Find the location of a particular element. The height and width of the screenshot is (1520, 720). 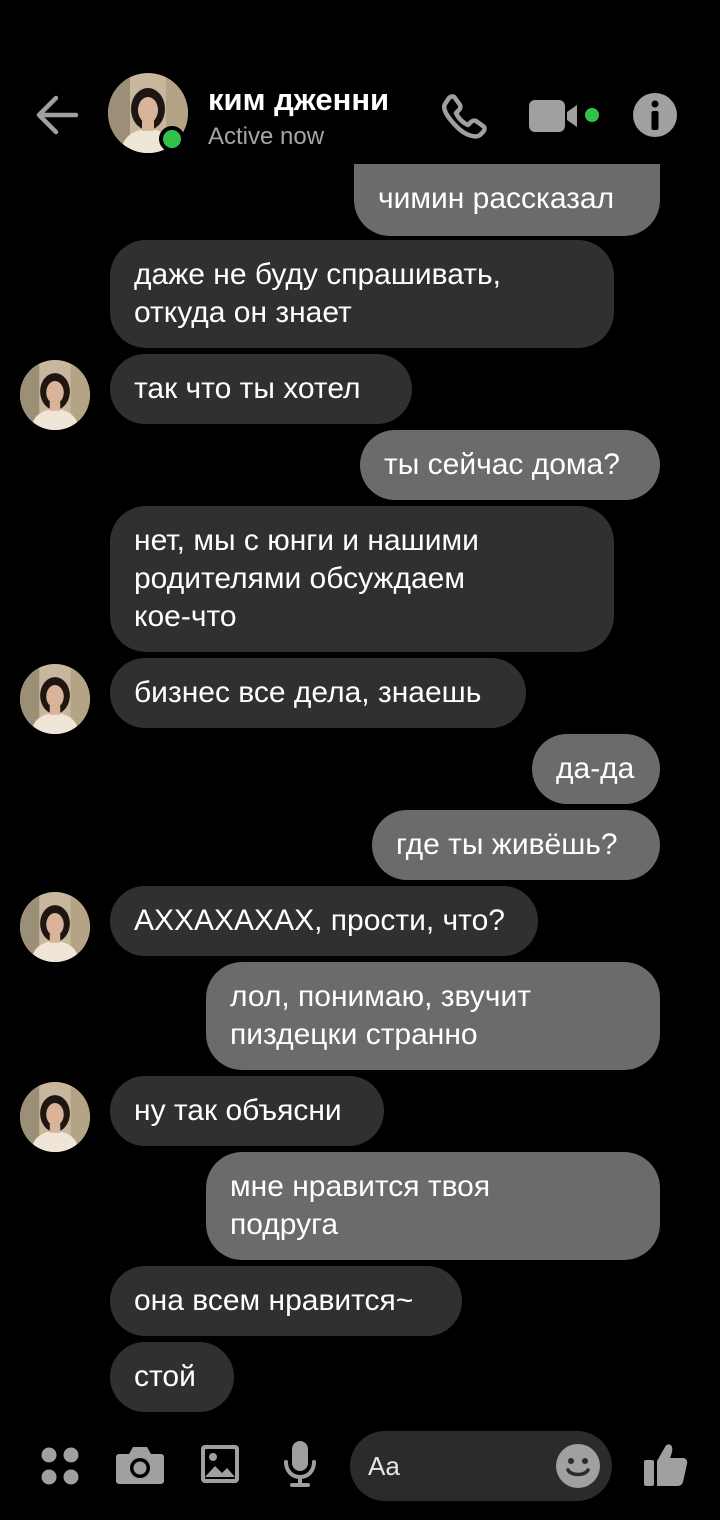

info-icon is located at coordinates (655, 115).